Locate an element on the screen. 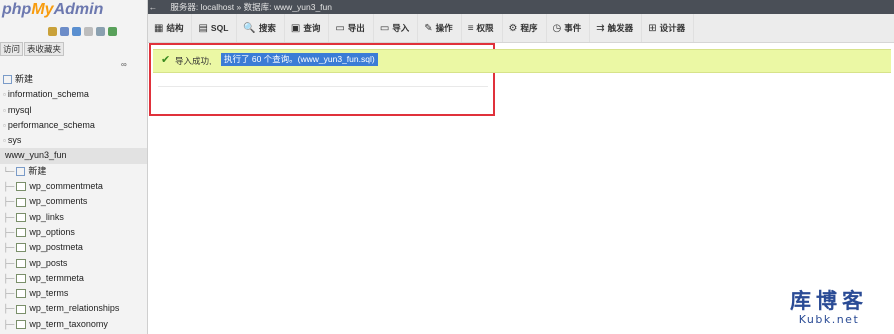  home-icon is located at coordinates (52, 31).